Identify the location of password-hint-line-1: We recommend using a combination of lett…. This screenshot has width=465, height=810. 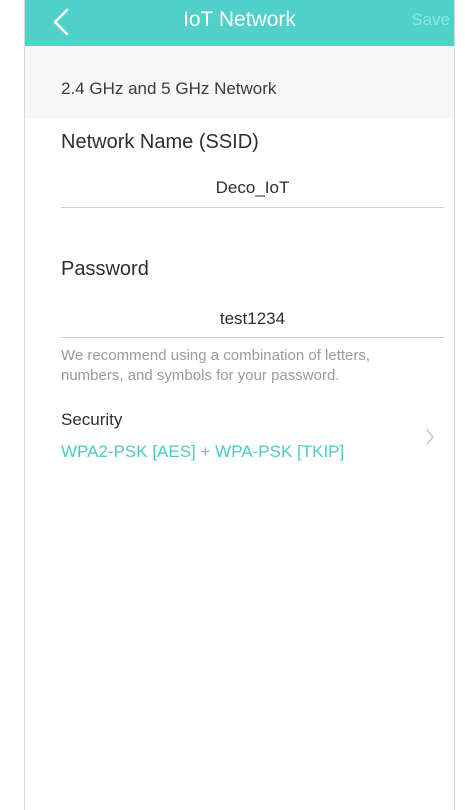
(216, 355).